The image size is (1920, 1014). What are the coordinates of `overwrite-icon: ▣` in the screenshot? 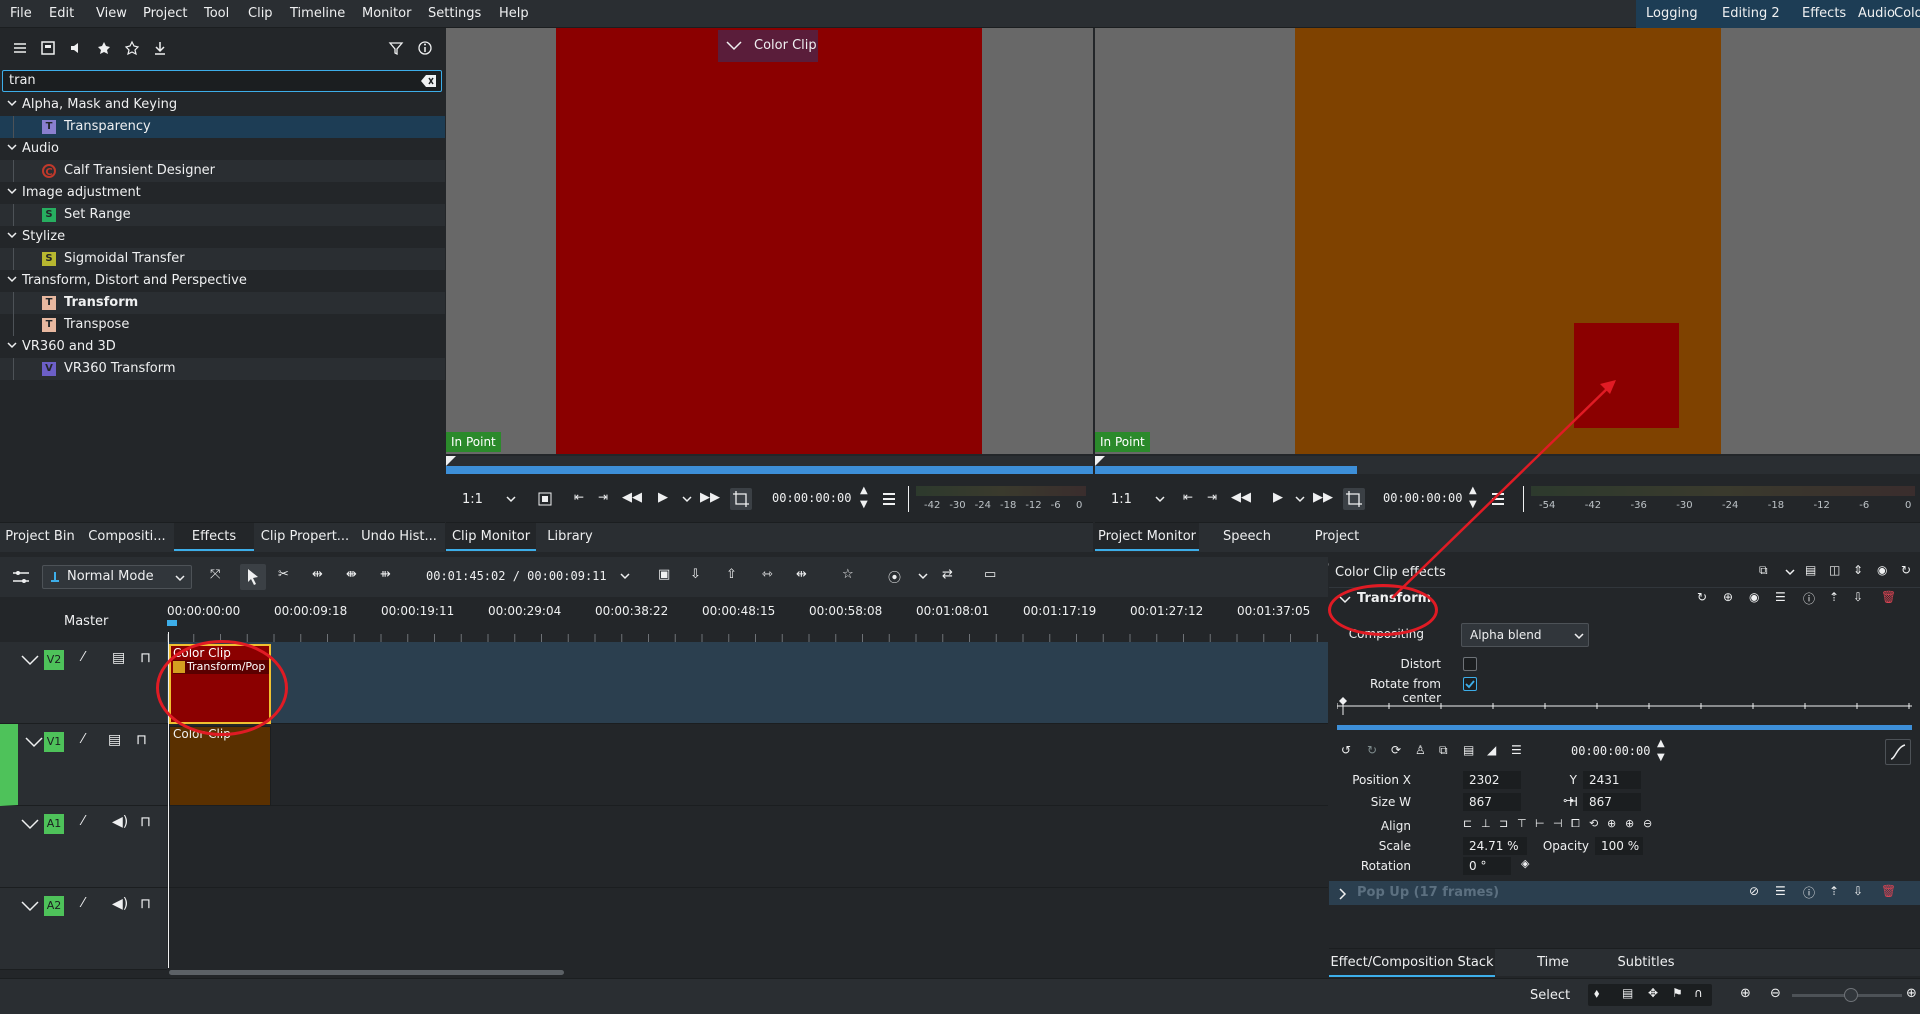 It's located at (664, 574).